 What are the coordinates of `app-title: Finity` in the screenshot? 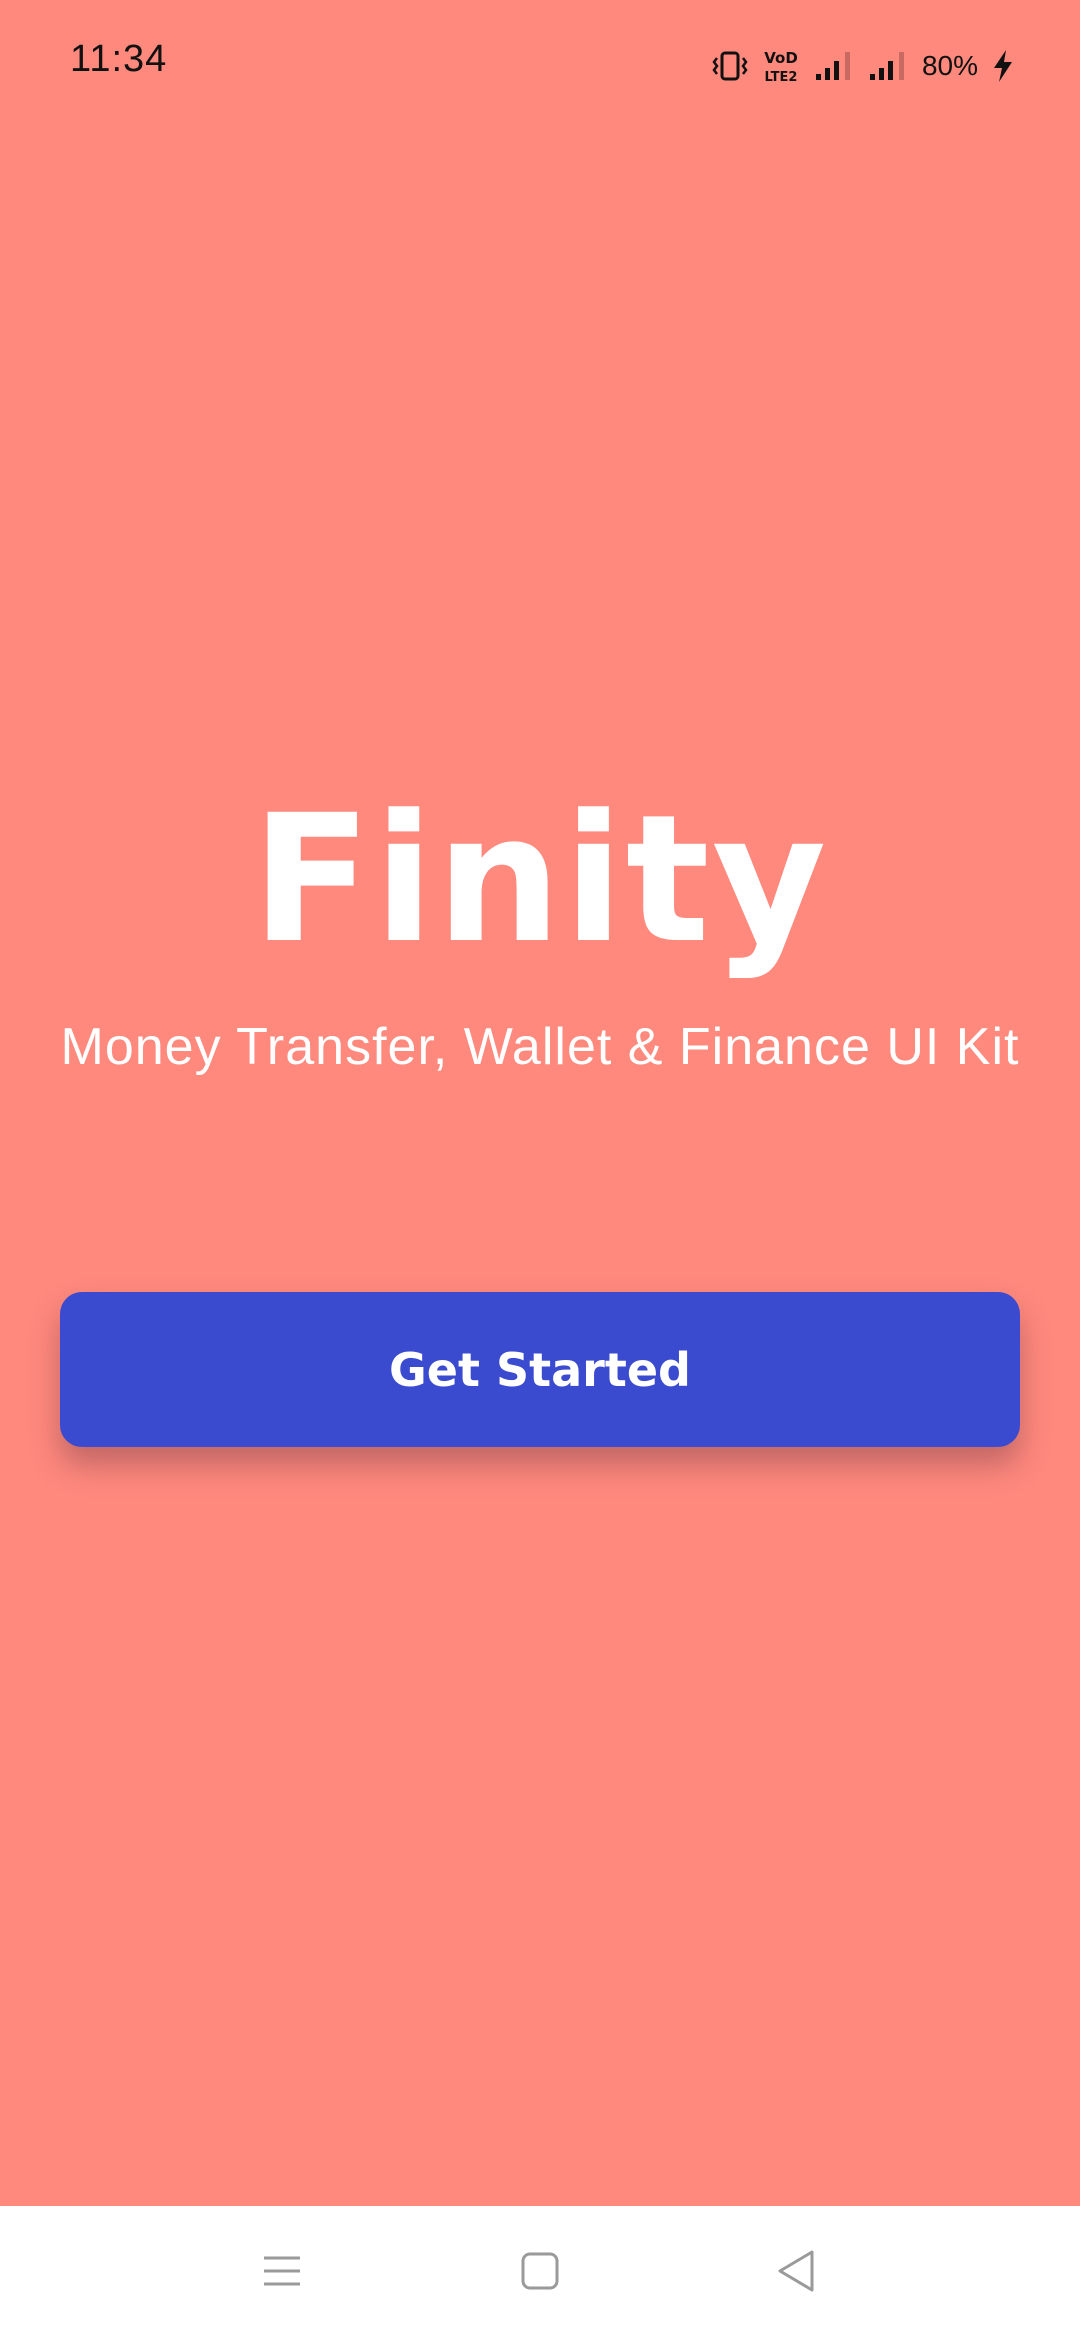 It's located at (540, 879).